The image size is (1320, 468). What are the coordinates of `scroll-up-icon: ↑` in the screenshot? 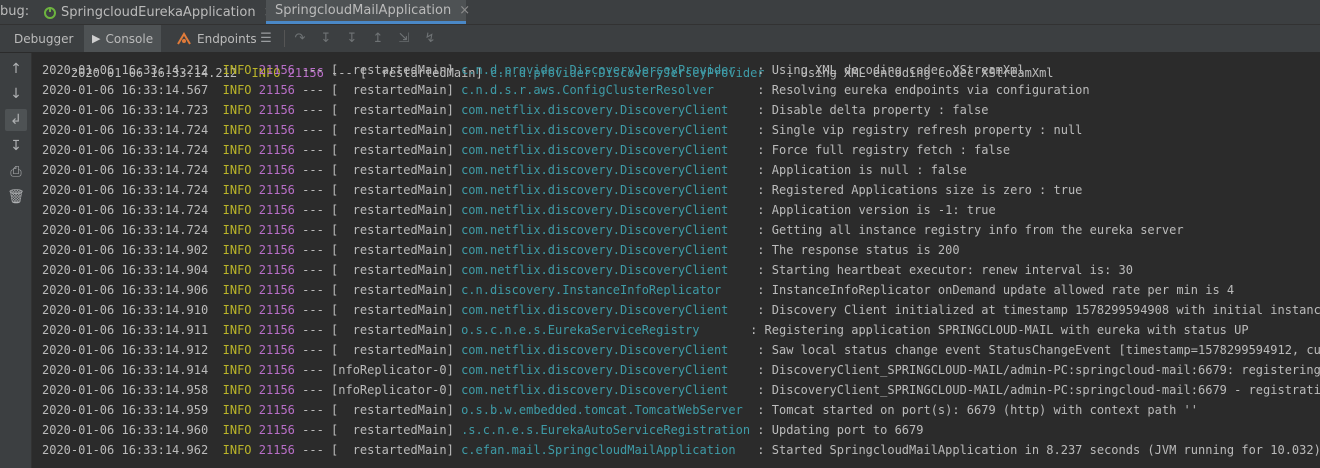 It's located at (16, 69).